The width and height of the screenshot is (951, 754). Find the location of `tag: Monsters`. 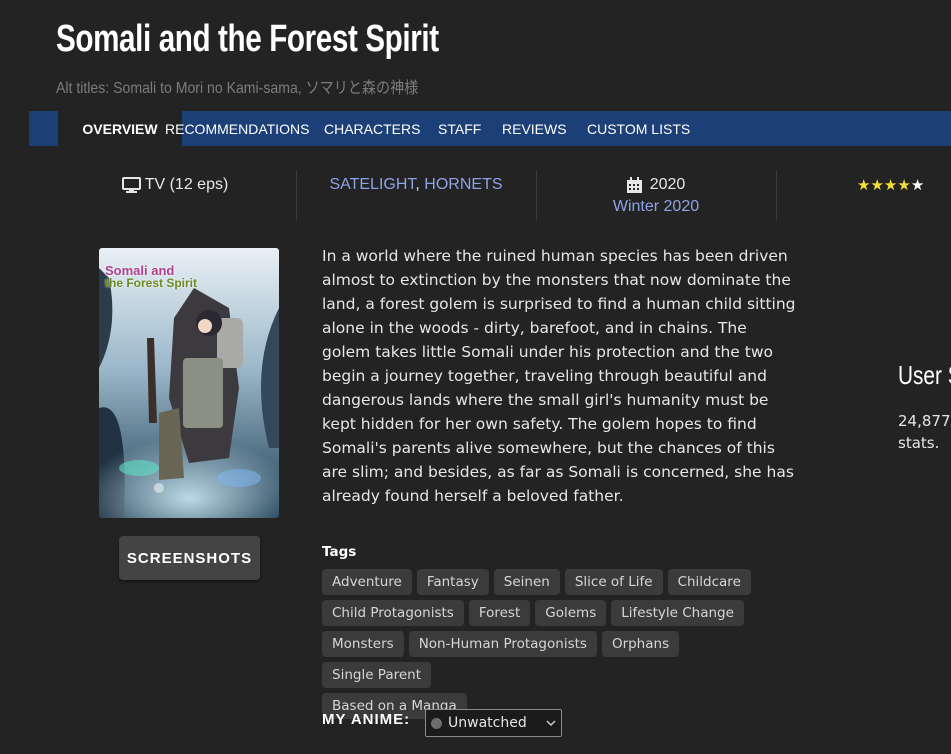

tag: Monsters is located at coordinates (363, 644).